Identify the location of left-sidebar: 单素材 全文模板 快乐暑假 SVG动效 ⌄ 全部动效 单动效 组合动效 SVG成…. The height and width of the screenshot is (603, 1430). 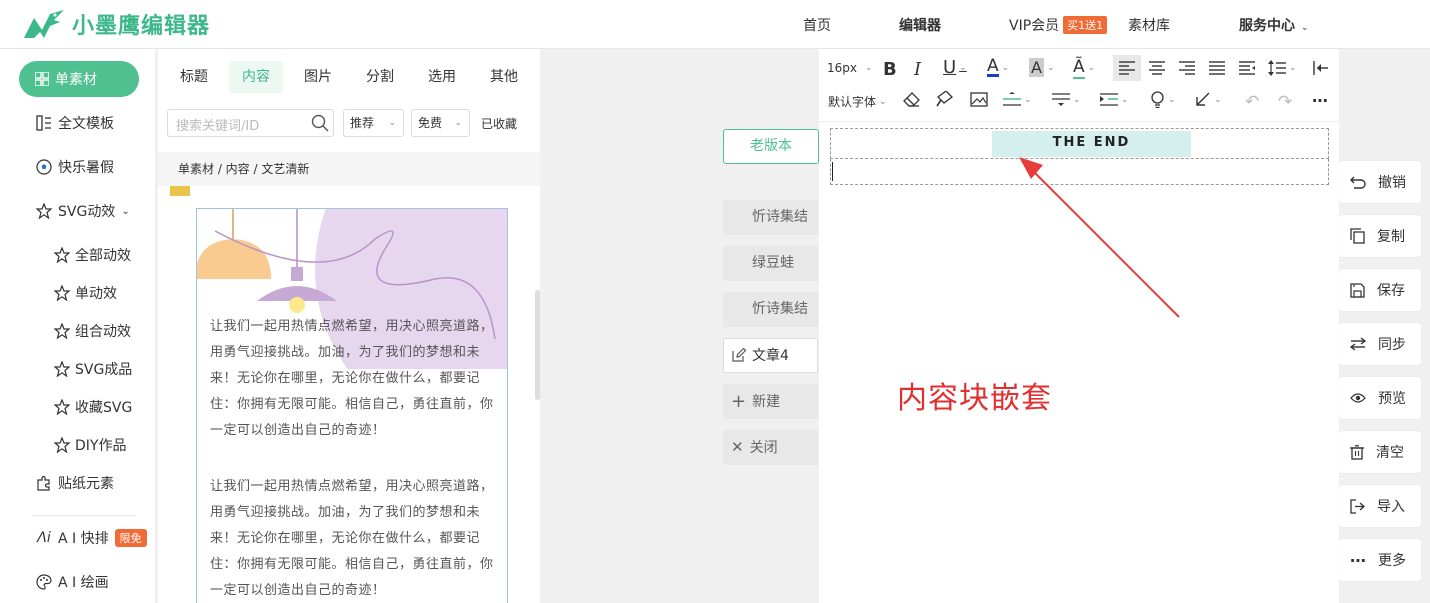
(77, 326).